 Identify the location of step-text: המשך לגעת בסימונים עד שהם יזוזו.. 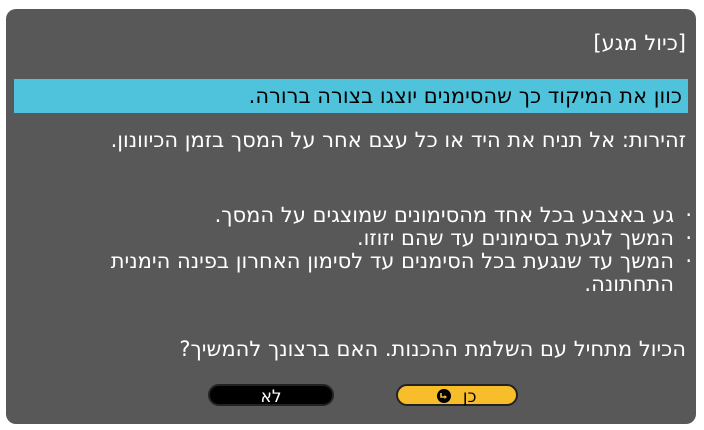
(515, 238).